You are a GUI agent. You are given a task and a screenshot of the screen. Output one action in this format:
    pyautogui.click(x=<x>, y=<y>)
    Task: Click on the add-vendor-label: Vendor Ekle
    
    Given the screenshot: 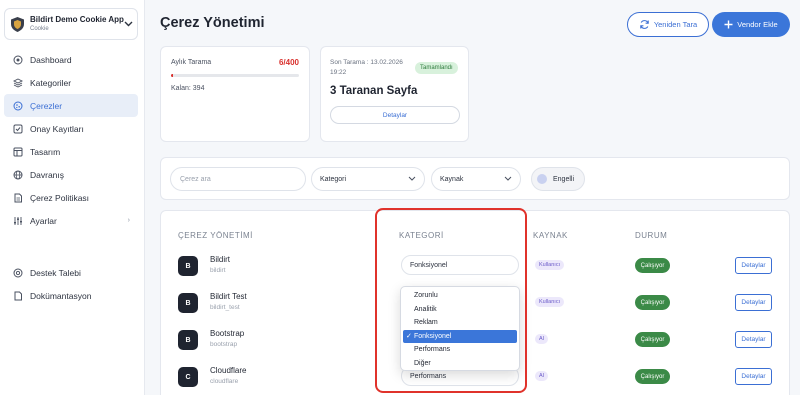 What is the action you would take?
    pyautogui.click(x=757, y=24)
    